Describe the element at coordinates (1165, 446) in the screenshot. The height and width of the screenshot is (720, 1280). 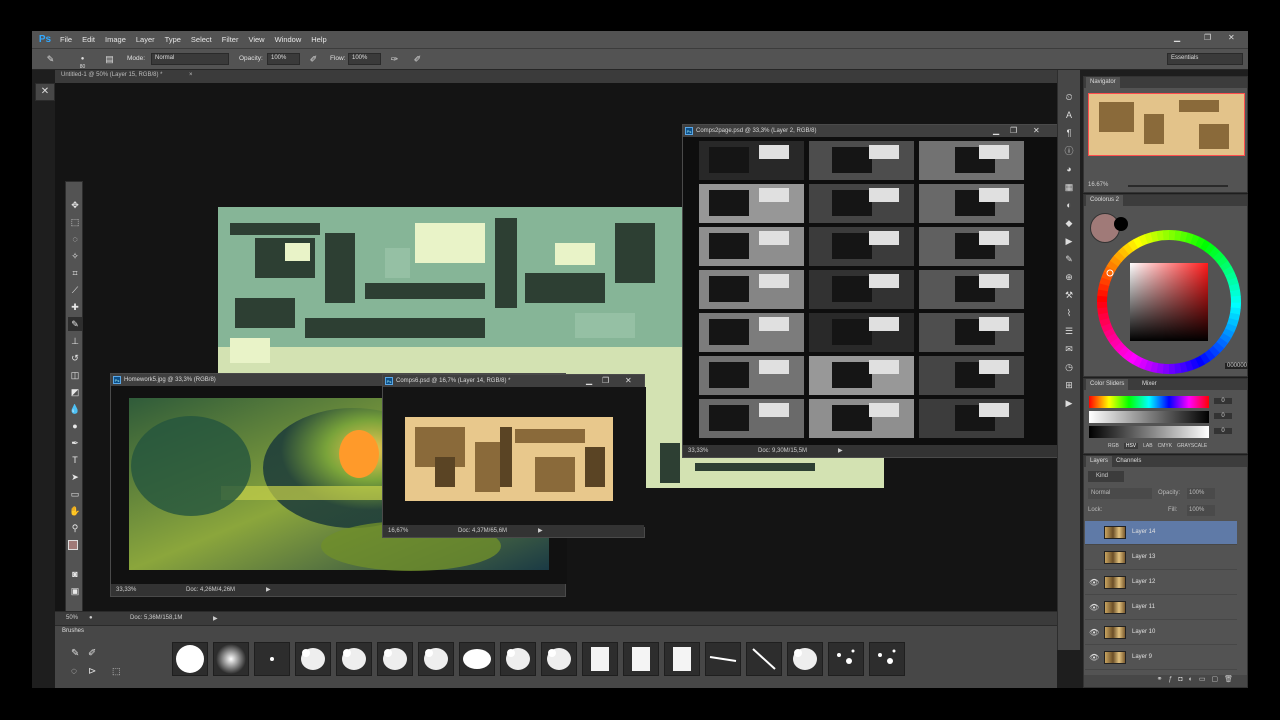
I see `mode-cmyk: CMYK` at that location.